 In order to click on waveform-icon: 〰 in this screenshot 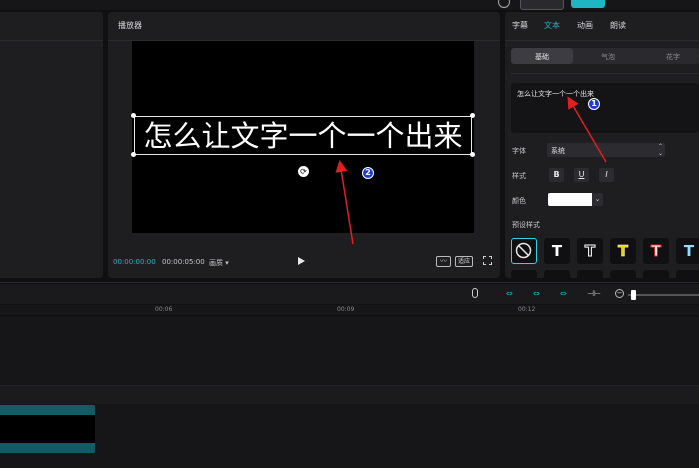, I will do `click(443, 261)`.